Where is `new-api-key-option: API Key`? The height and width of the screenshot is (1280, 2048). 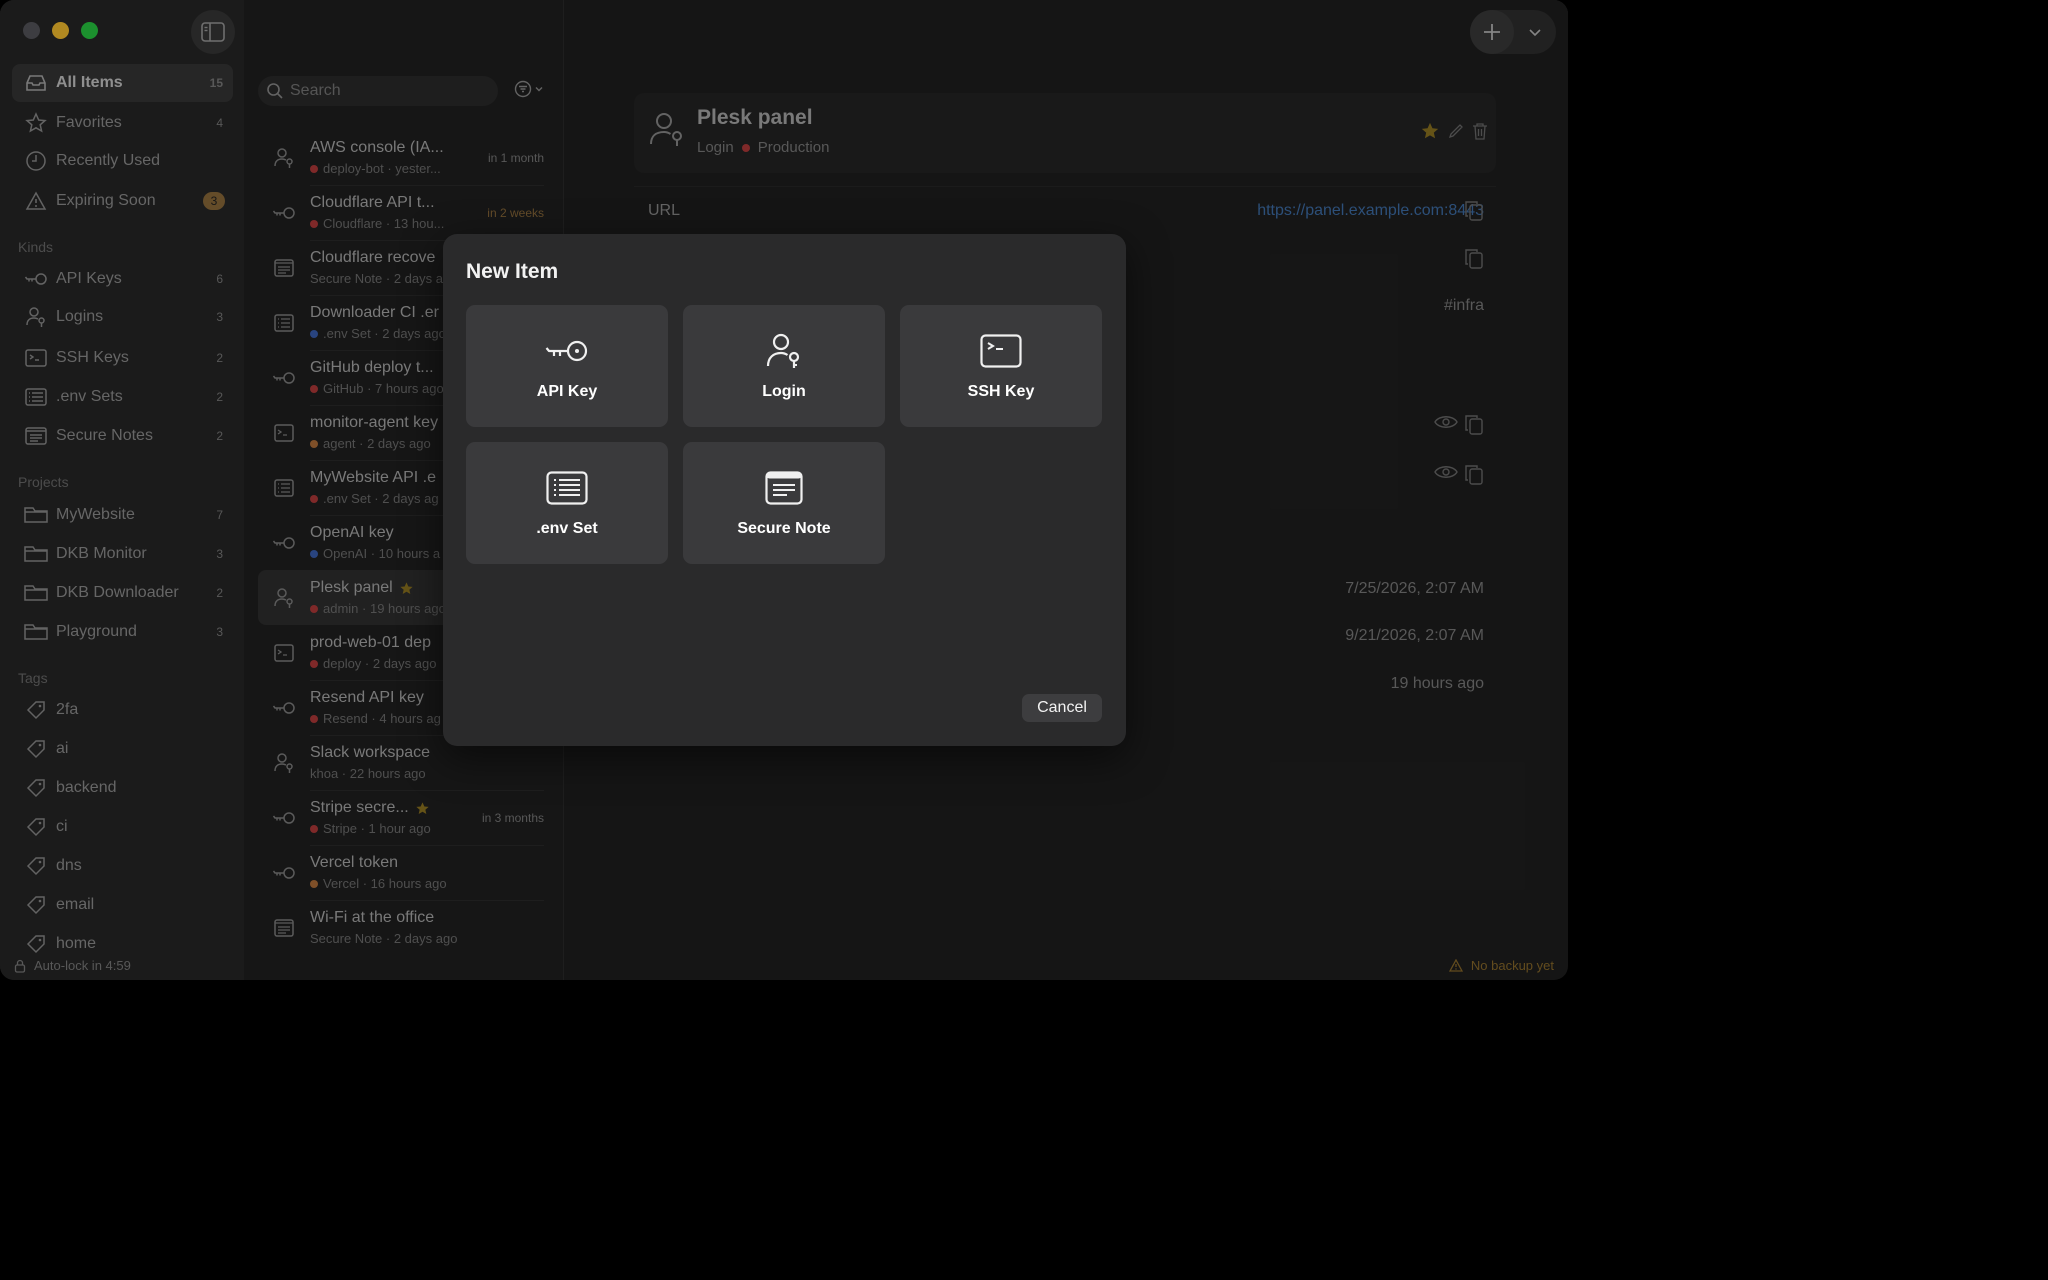 new-api-key-option: API Key is located at coordinates (567, 366).